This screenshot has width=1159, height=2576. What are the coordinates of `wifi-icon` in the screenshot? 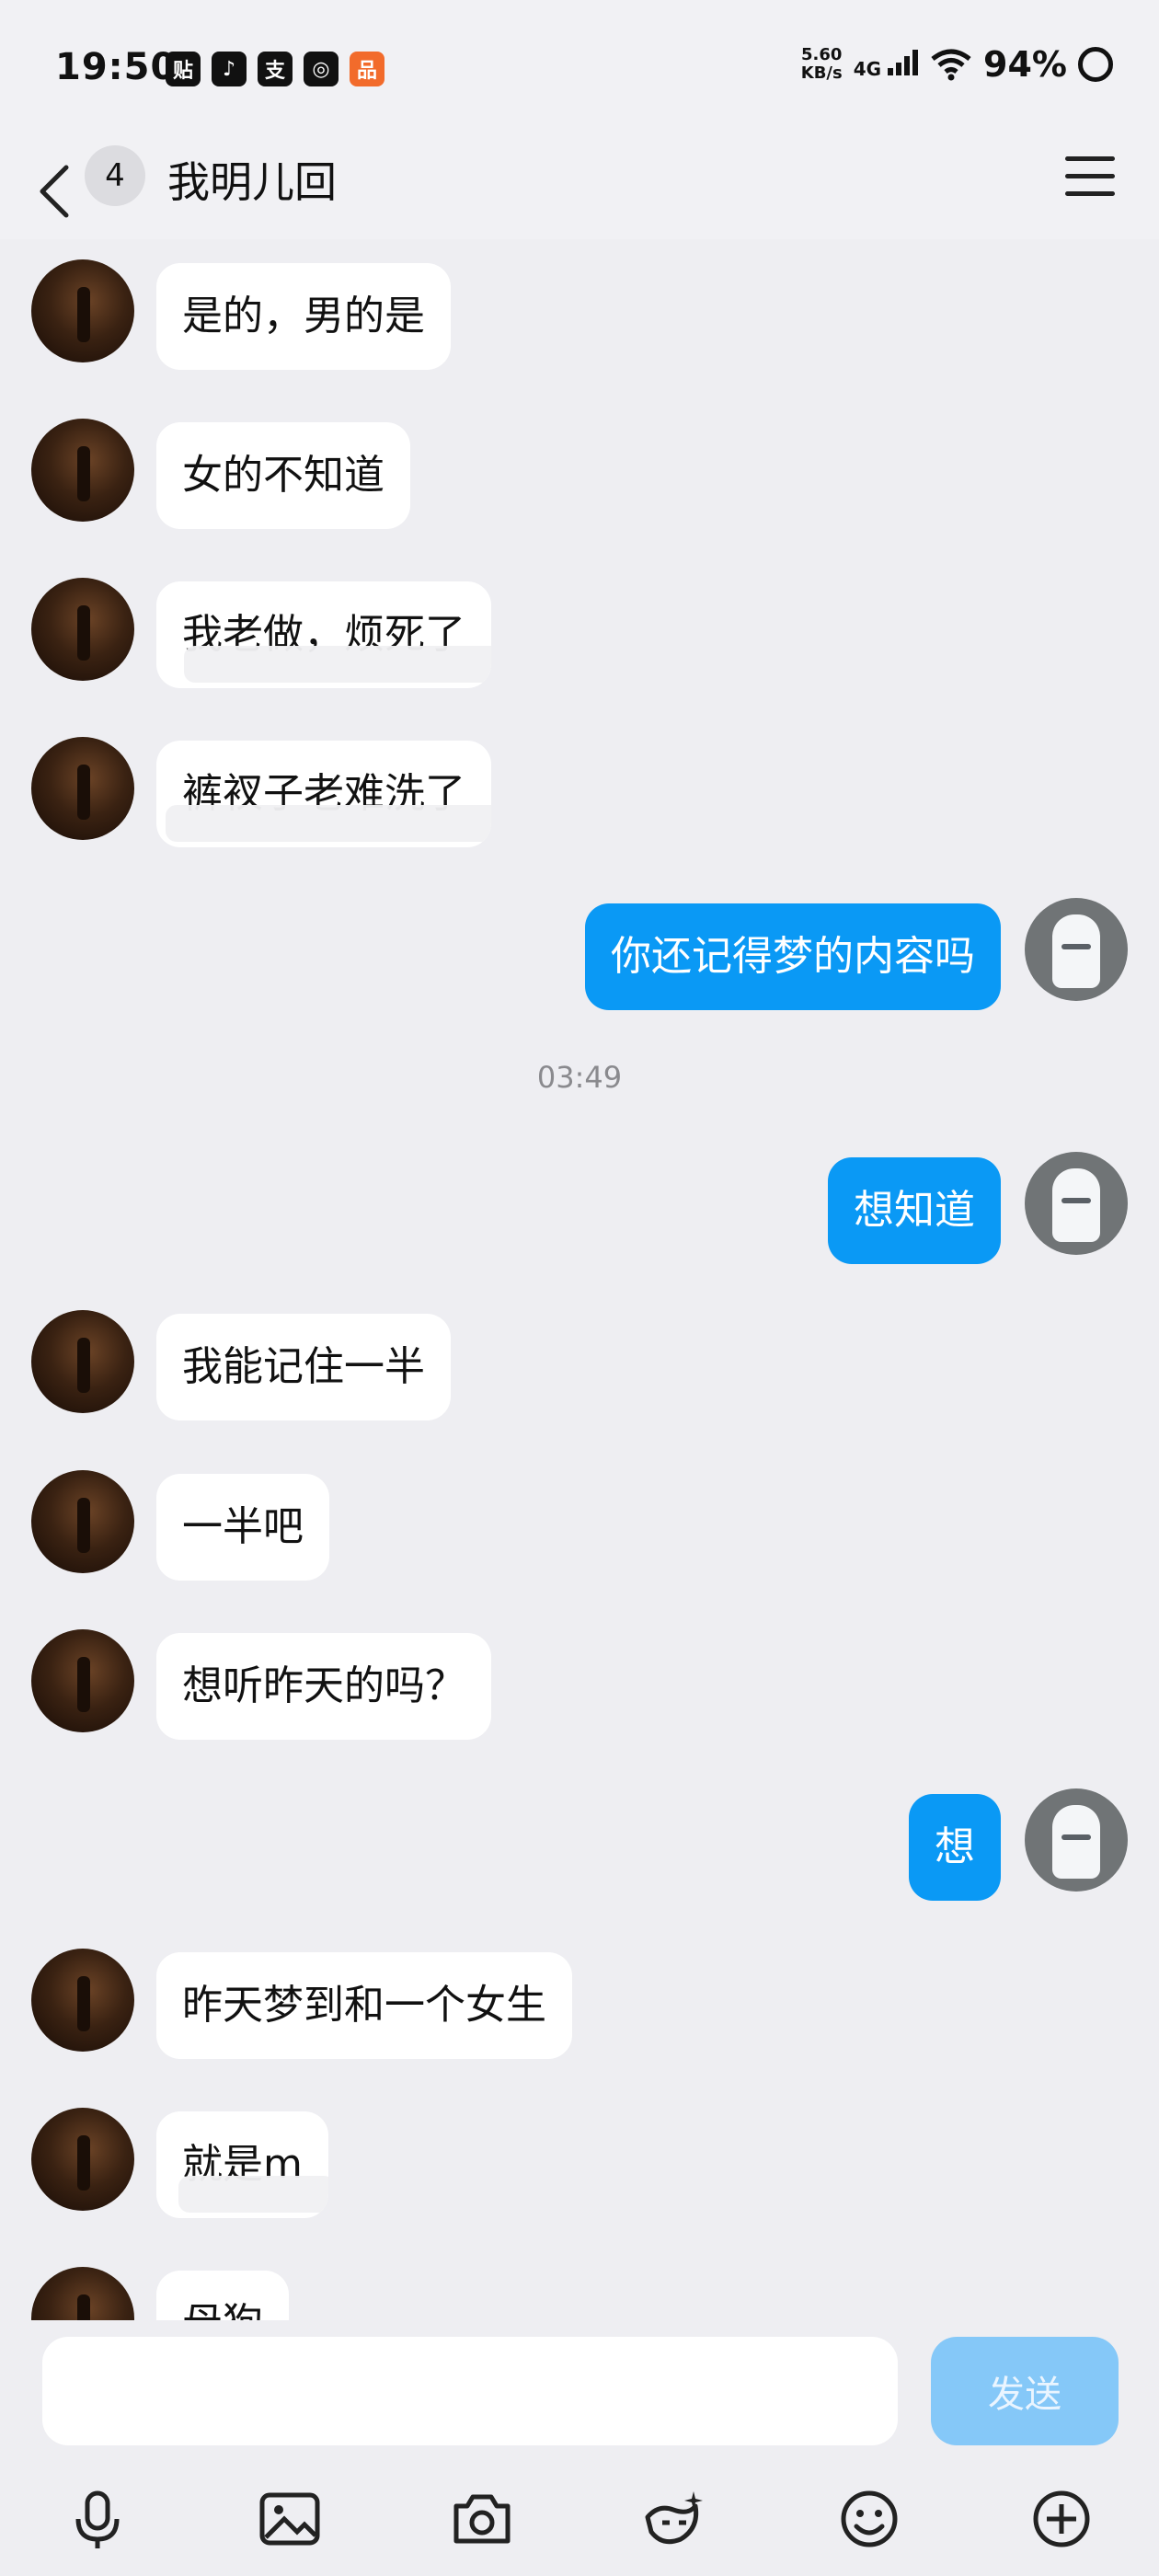 It's located at (951, 65).